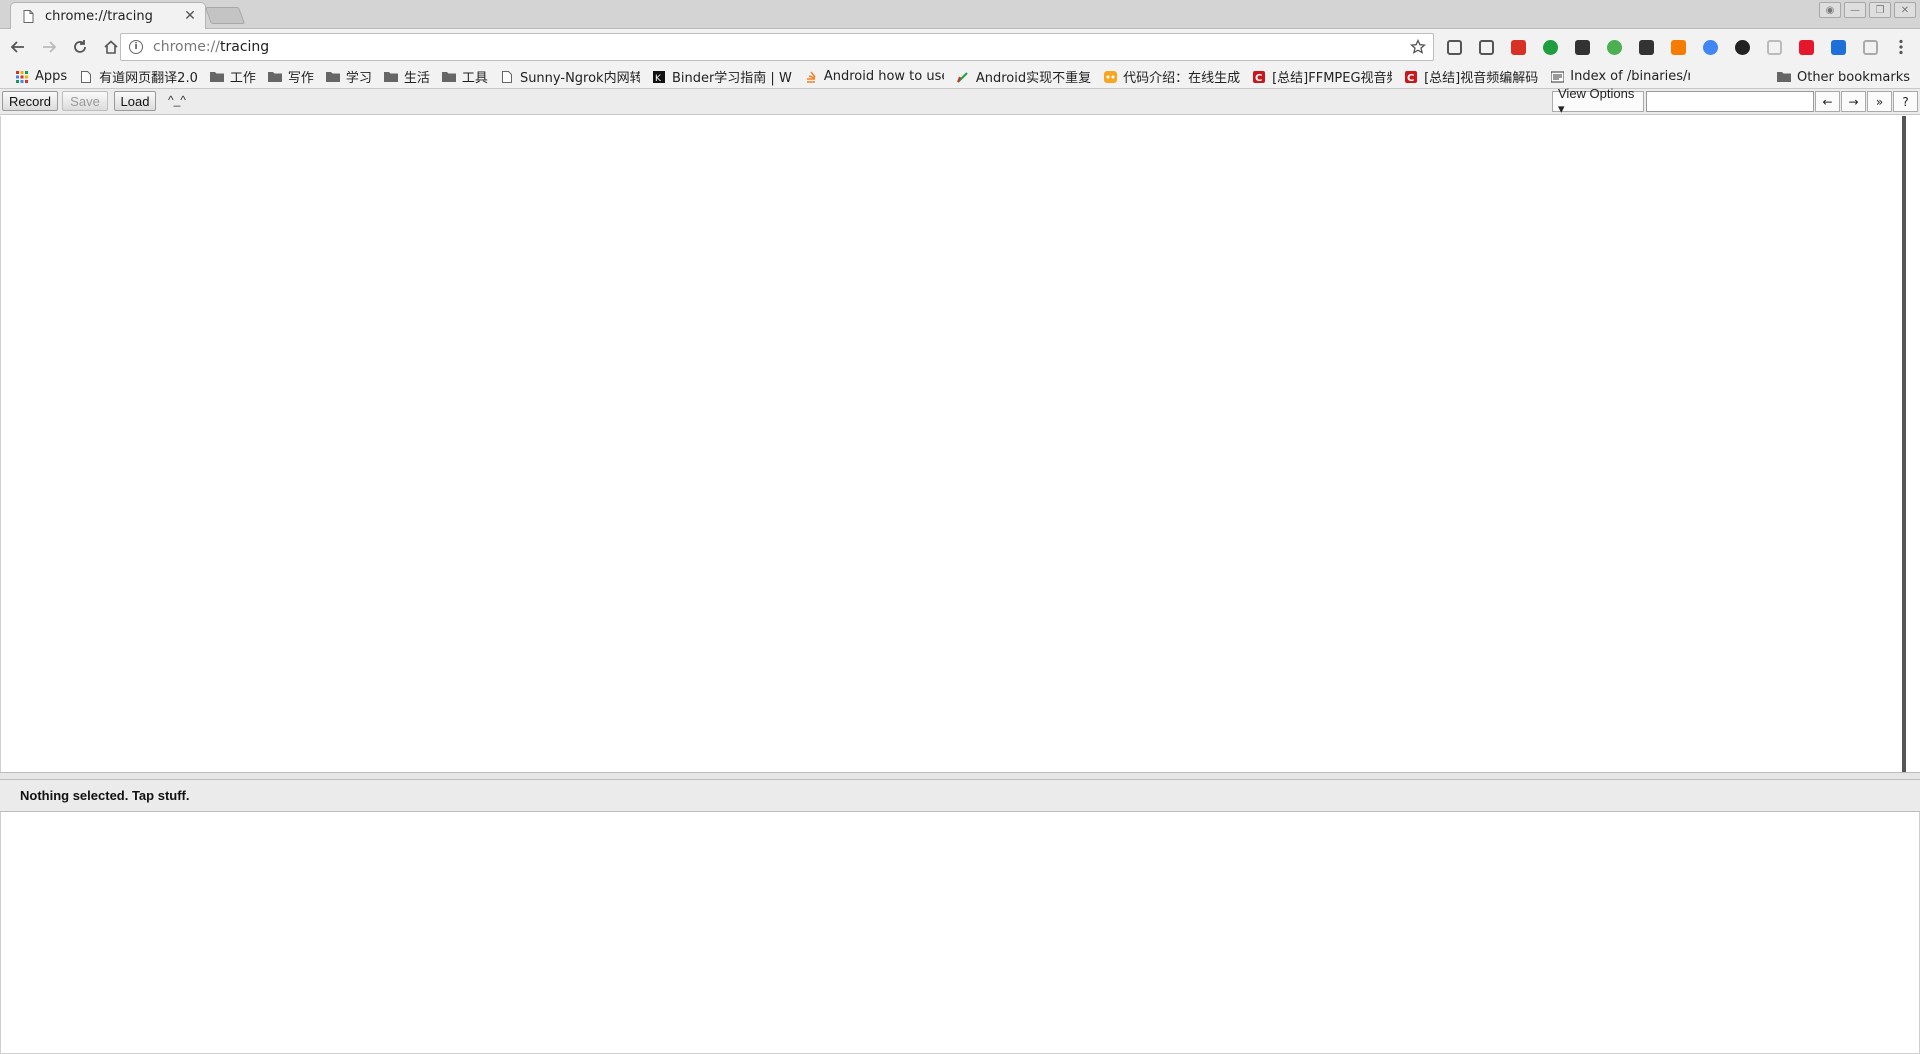 This screenshot has width=1920, height=1054. I want to click on browser-toolbar: i chrome://tracing, so click(960, 47).